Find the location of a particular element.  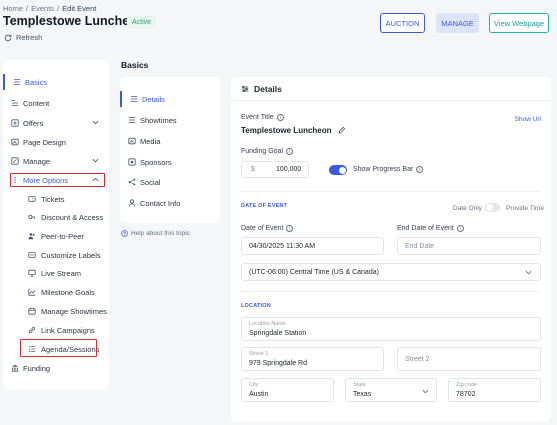

street2-input: Street 2 is located at coordinates (469, 359).